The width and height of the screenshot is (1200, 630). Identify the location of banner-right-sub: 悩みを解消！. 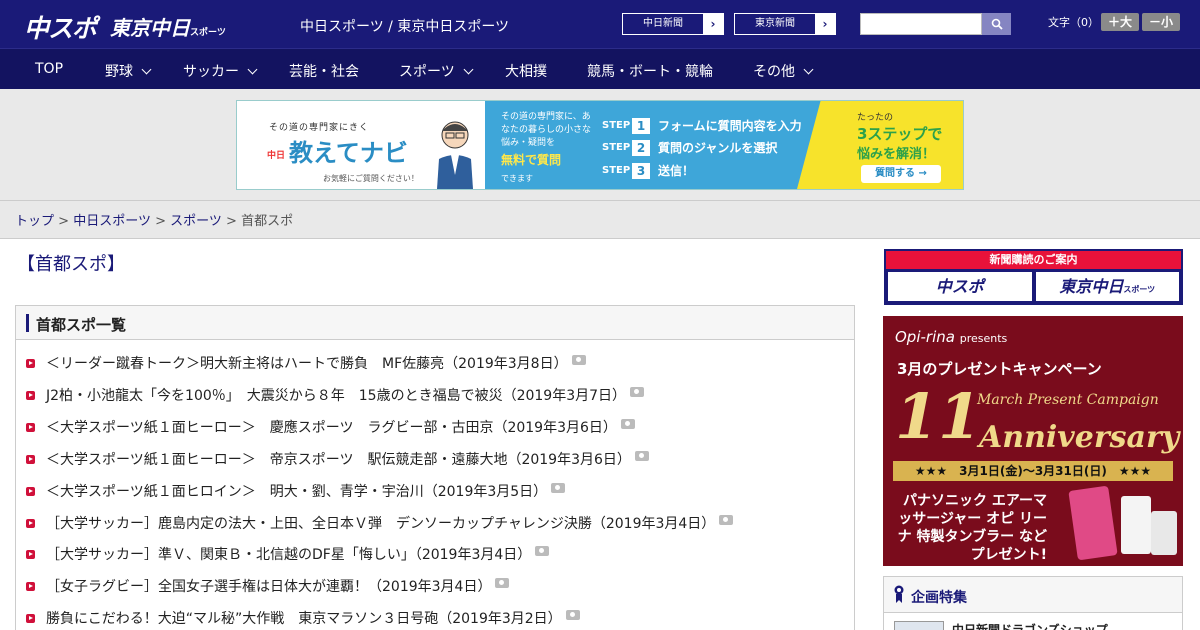
(896, 154).